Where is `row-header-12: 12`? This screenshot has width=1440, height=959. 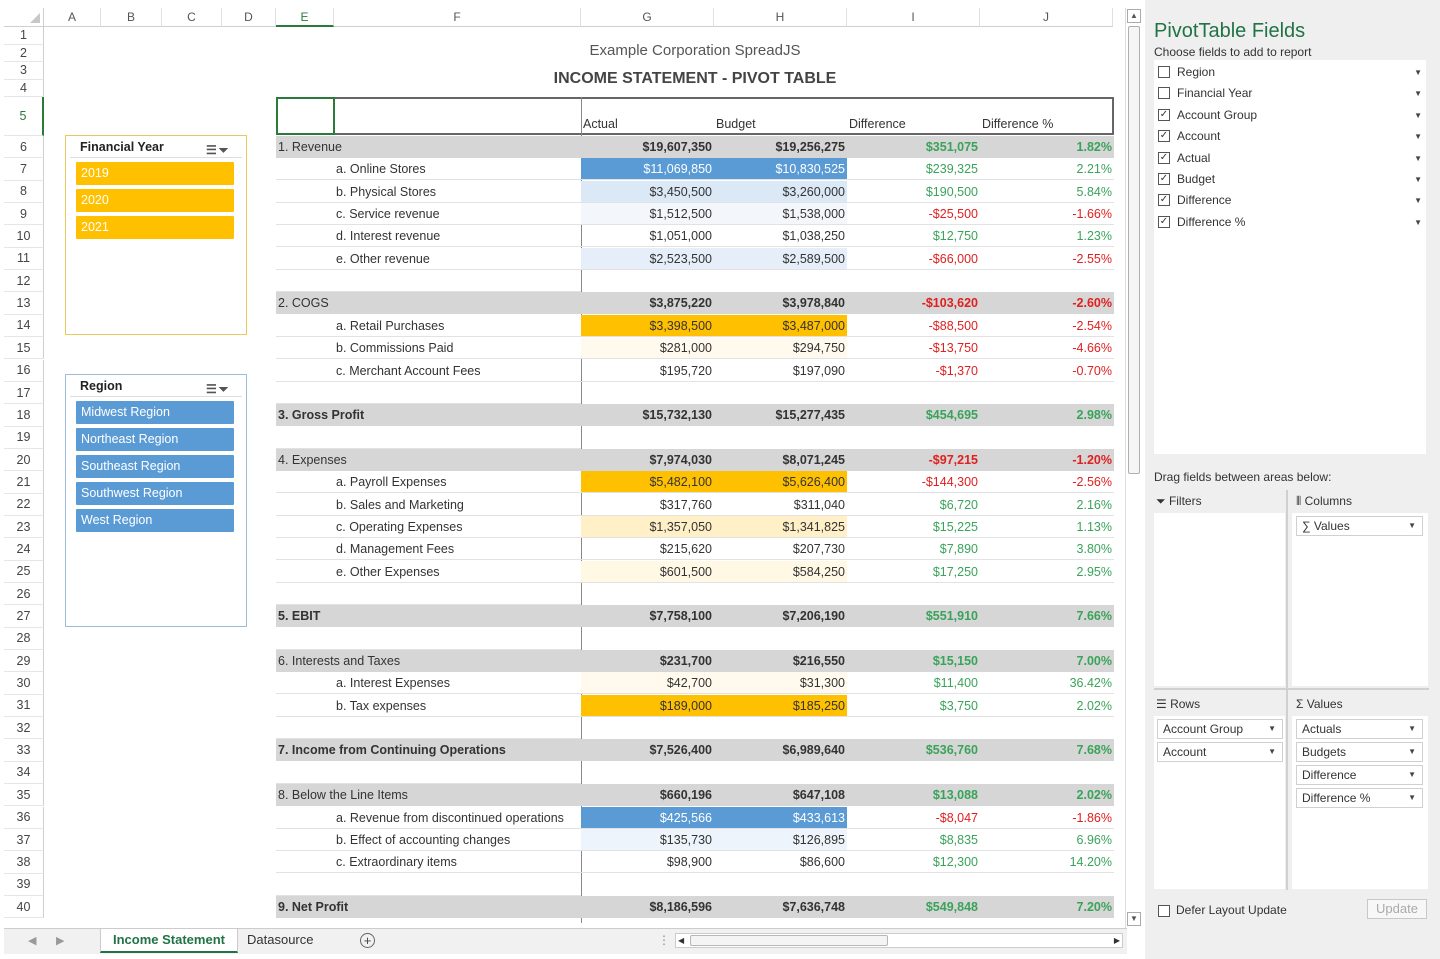 row-header-12: 12 is located at coordinates (24, 281).